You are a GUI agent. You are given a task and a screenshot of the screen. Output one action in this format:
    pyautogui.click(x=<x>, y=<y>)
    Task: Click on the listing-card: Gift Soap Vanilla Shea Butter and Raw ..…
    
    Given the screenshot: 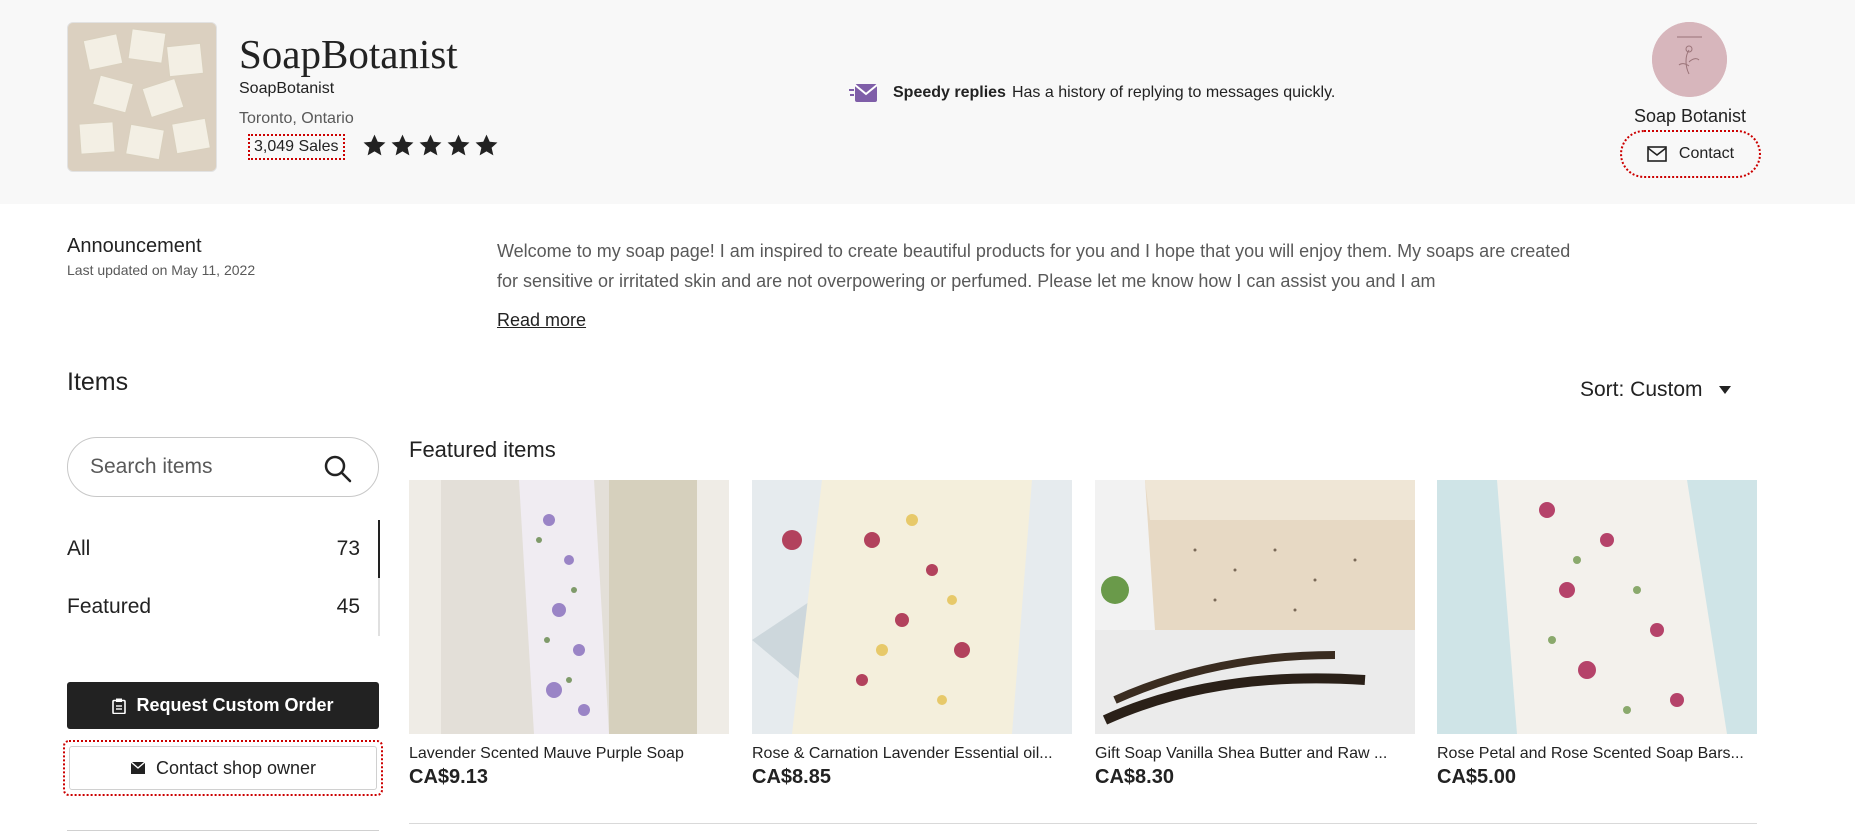 What is the action you would take?
    pyautogui.click(x=1255, y=634)
    